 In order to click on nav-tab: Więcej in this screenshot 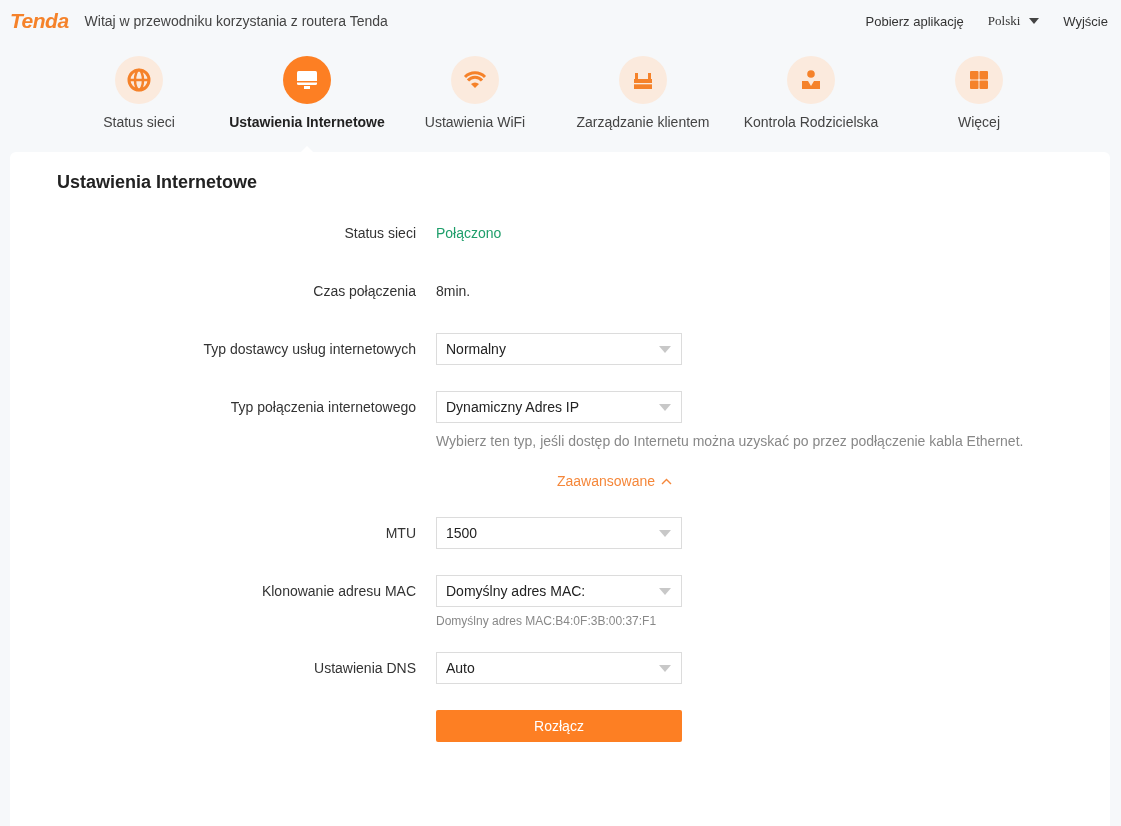, I will do `click(979, 97)`.